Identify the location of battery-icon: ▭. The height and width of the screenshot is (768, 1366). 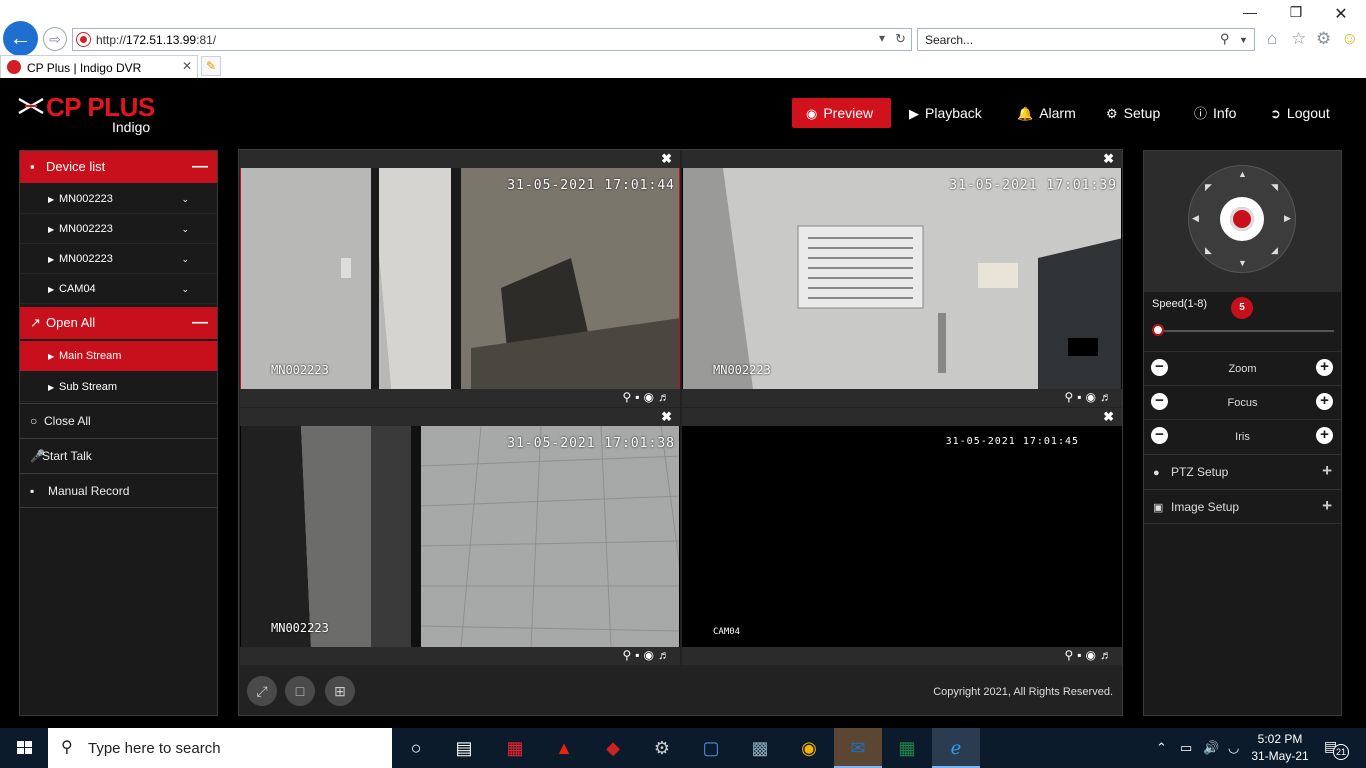
(1186, 748).